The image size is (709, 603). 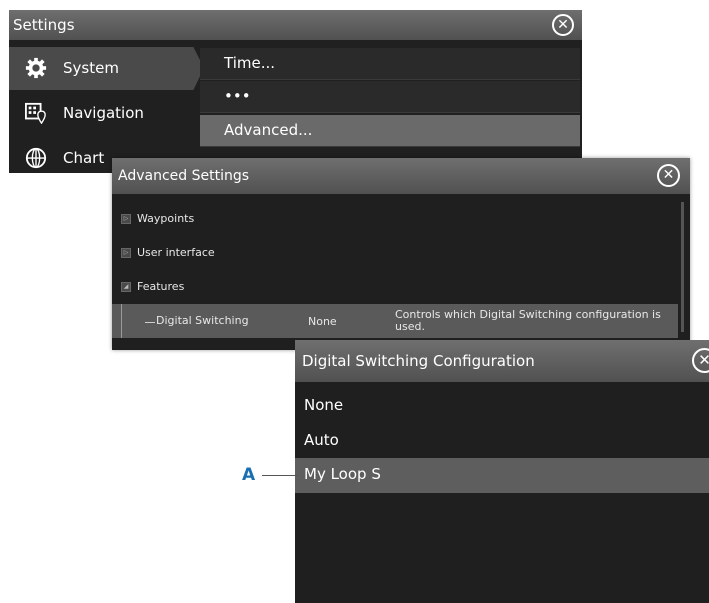 I want to click on sidebar-item-label: System, so click(x=91, y=68).